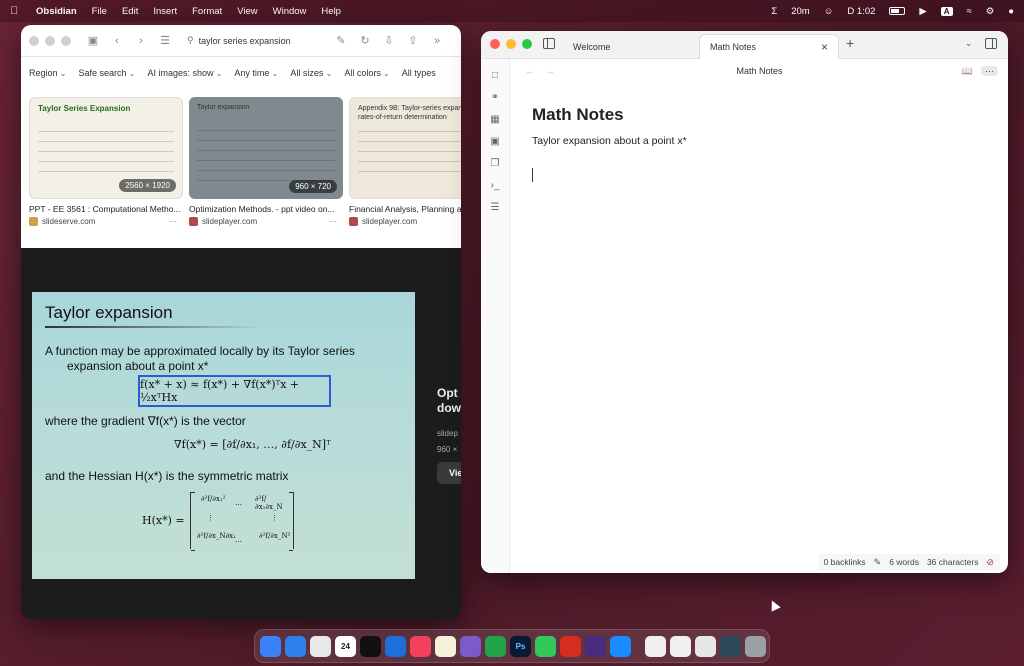 This screenshot has height=666, width=1024. What do you see at coordinates (419, 73) in the screenshot?
I see `filter-type: All types` at bounding box center [419, 73].